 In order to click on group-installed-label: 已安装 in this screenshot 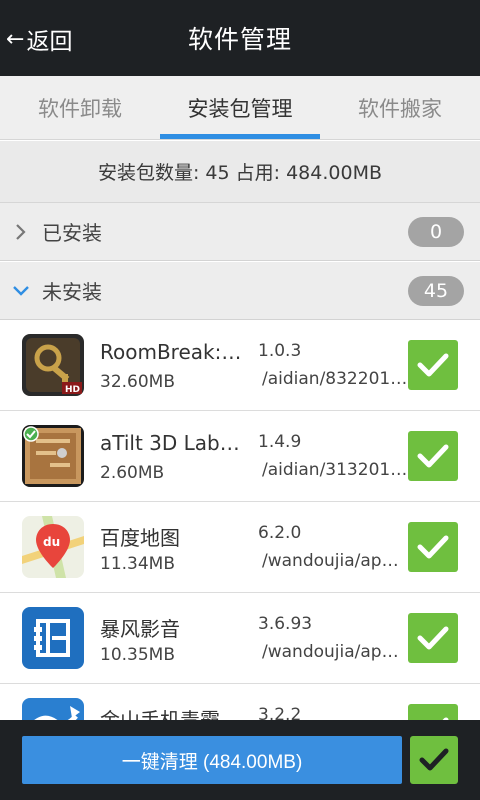, I will do `click(72, 233)`.